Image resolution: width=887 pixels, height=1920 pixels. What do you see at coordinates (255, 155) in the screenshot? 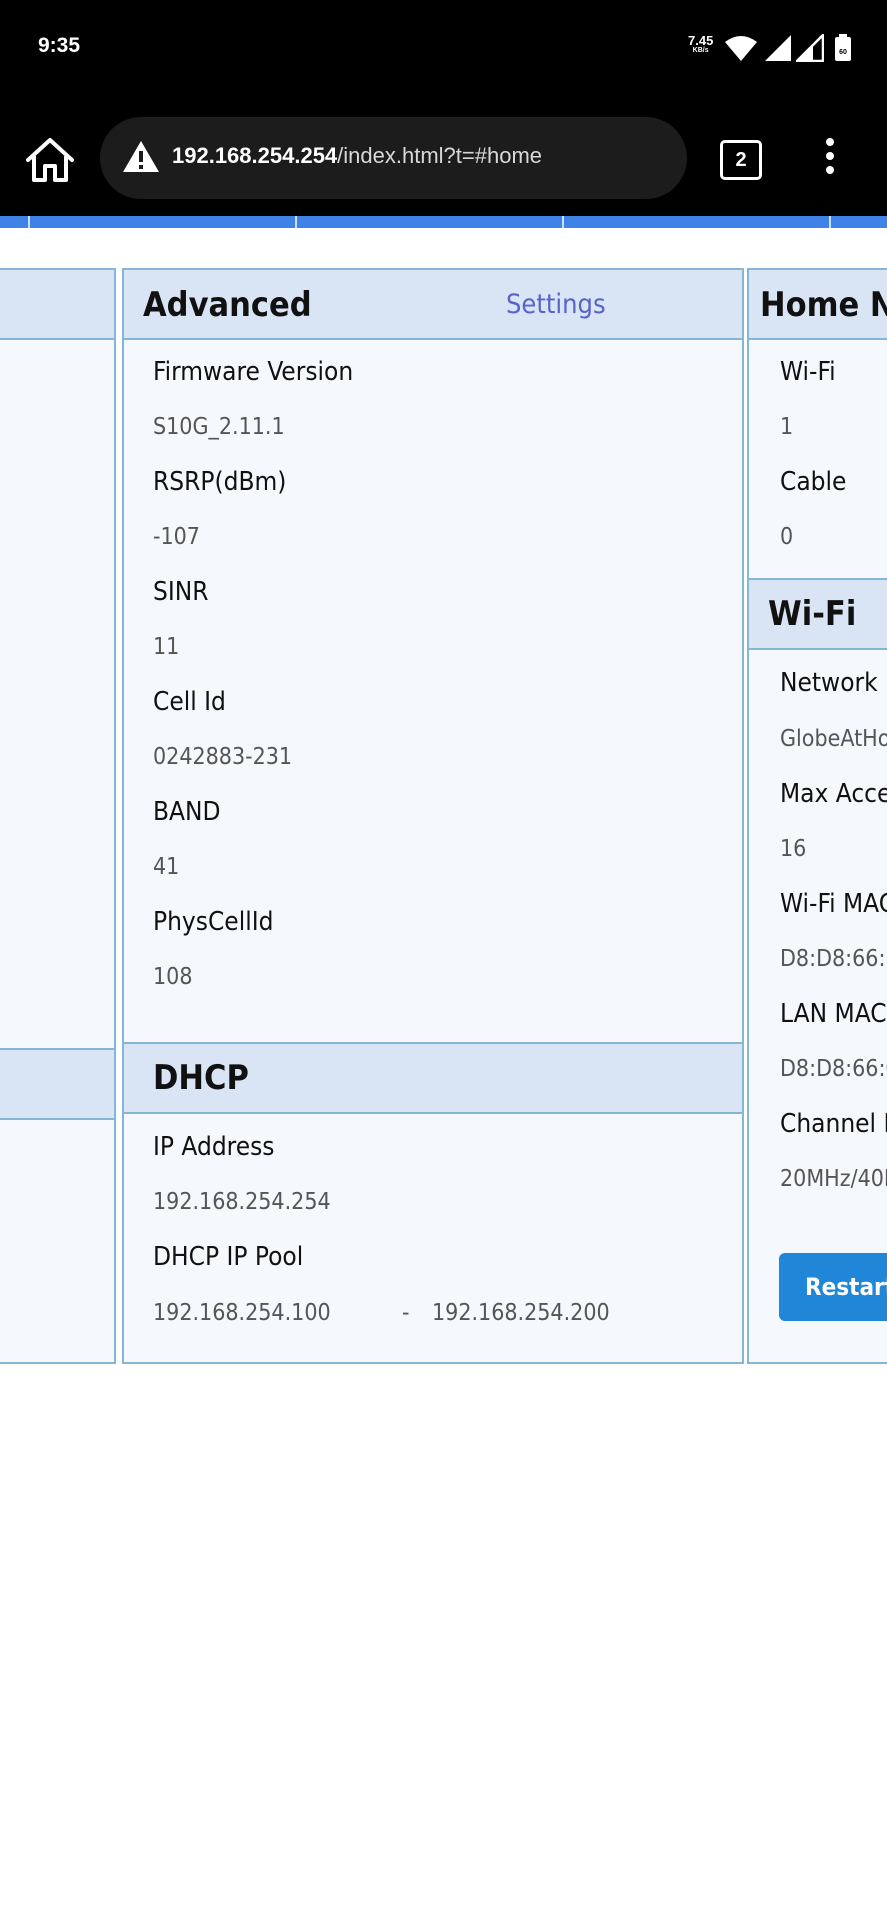
I see `url-host: 192.168.254.254` at bounding box center [255, 155].